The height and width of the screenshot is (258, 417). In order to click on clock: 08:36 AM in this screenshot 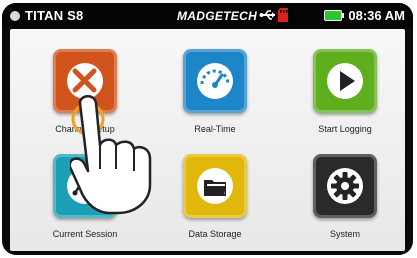, I will do `click(376, 15)`.